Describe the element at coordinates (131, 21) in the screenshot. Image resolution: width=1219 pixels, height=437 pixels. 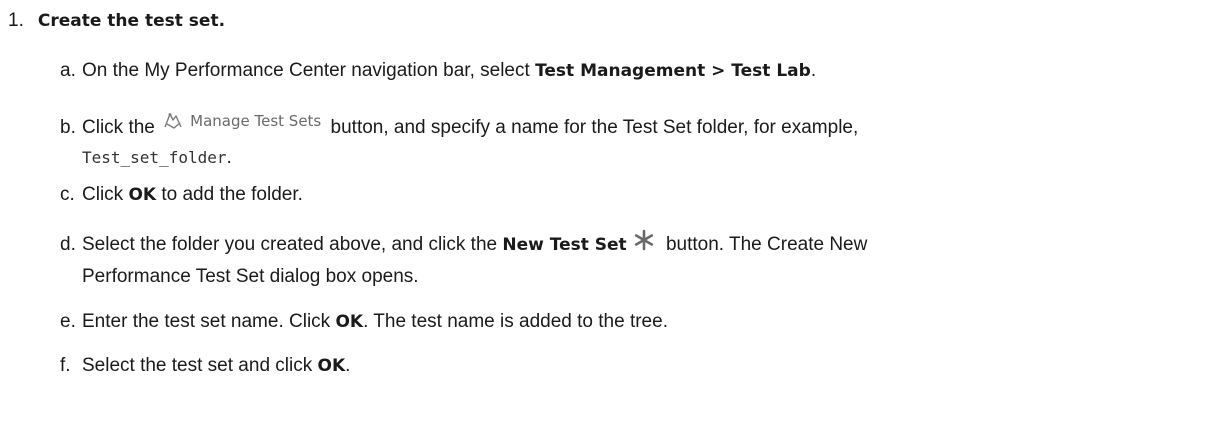
I see `step-title: Create the test set.` at that location.